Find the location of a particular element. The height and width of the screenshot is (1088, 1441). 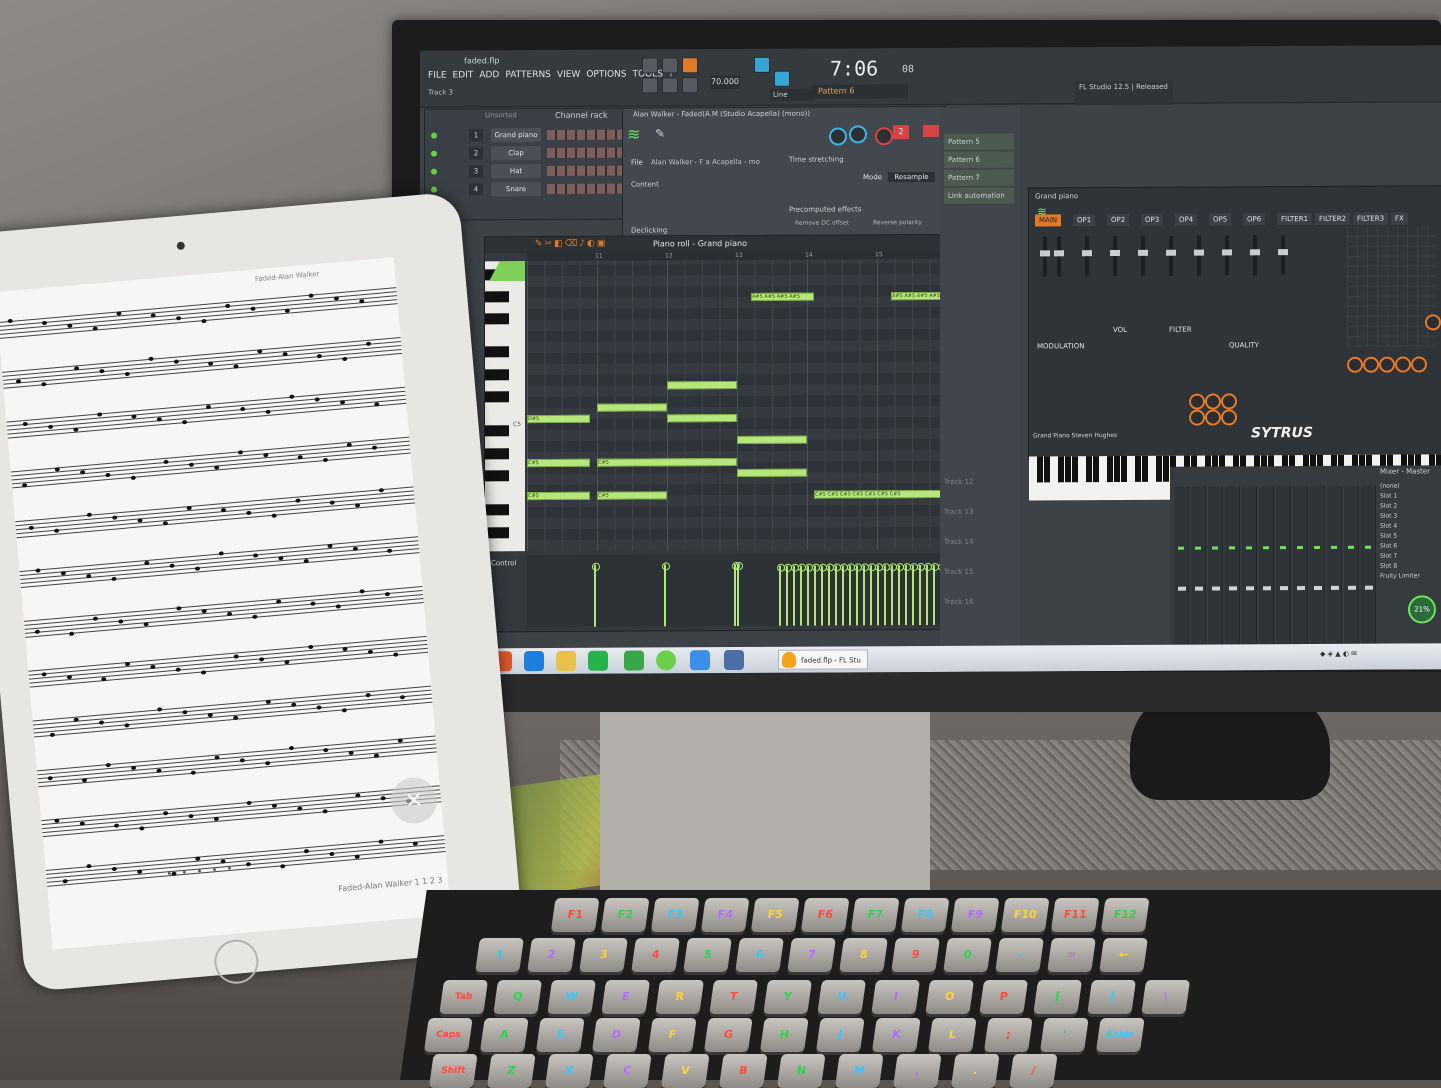

sytrus-tab-filter1: FILTER1 is located at coordinates (1295, 219).